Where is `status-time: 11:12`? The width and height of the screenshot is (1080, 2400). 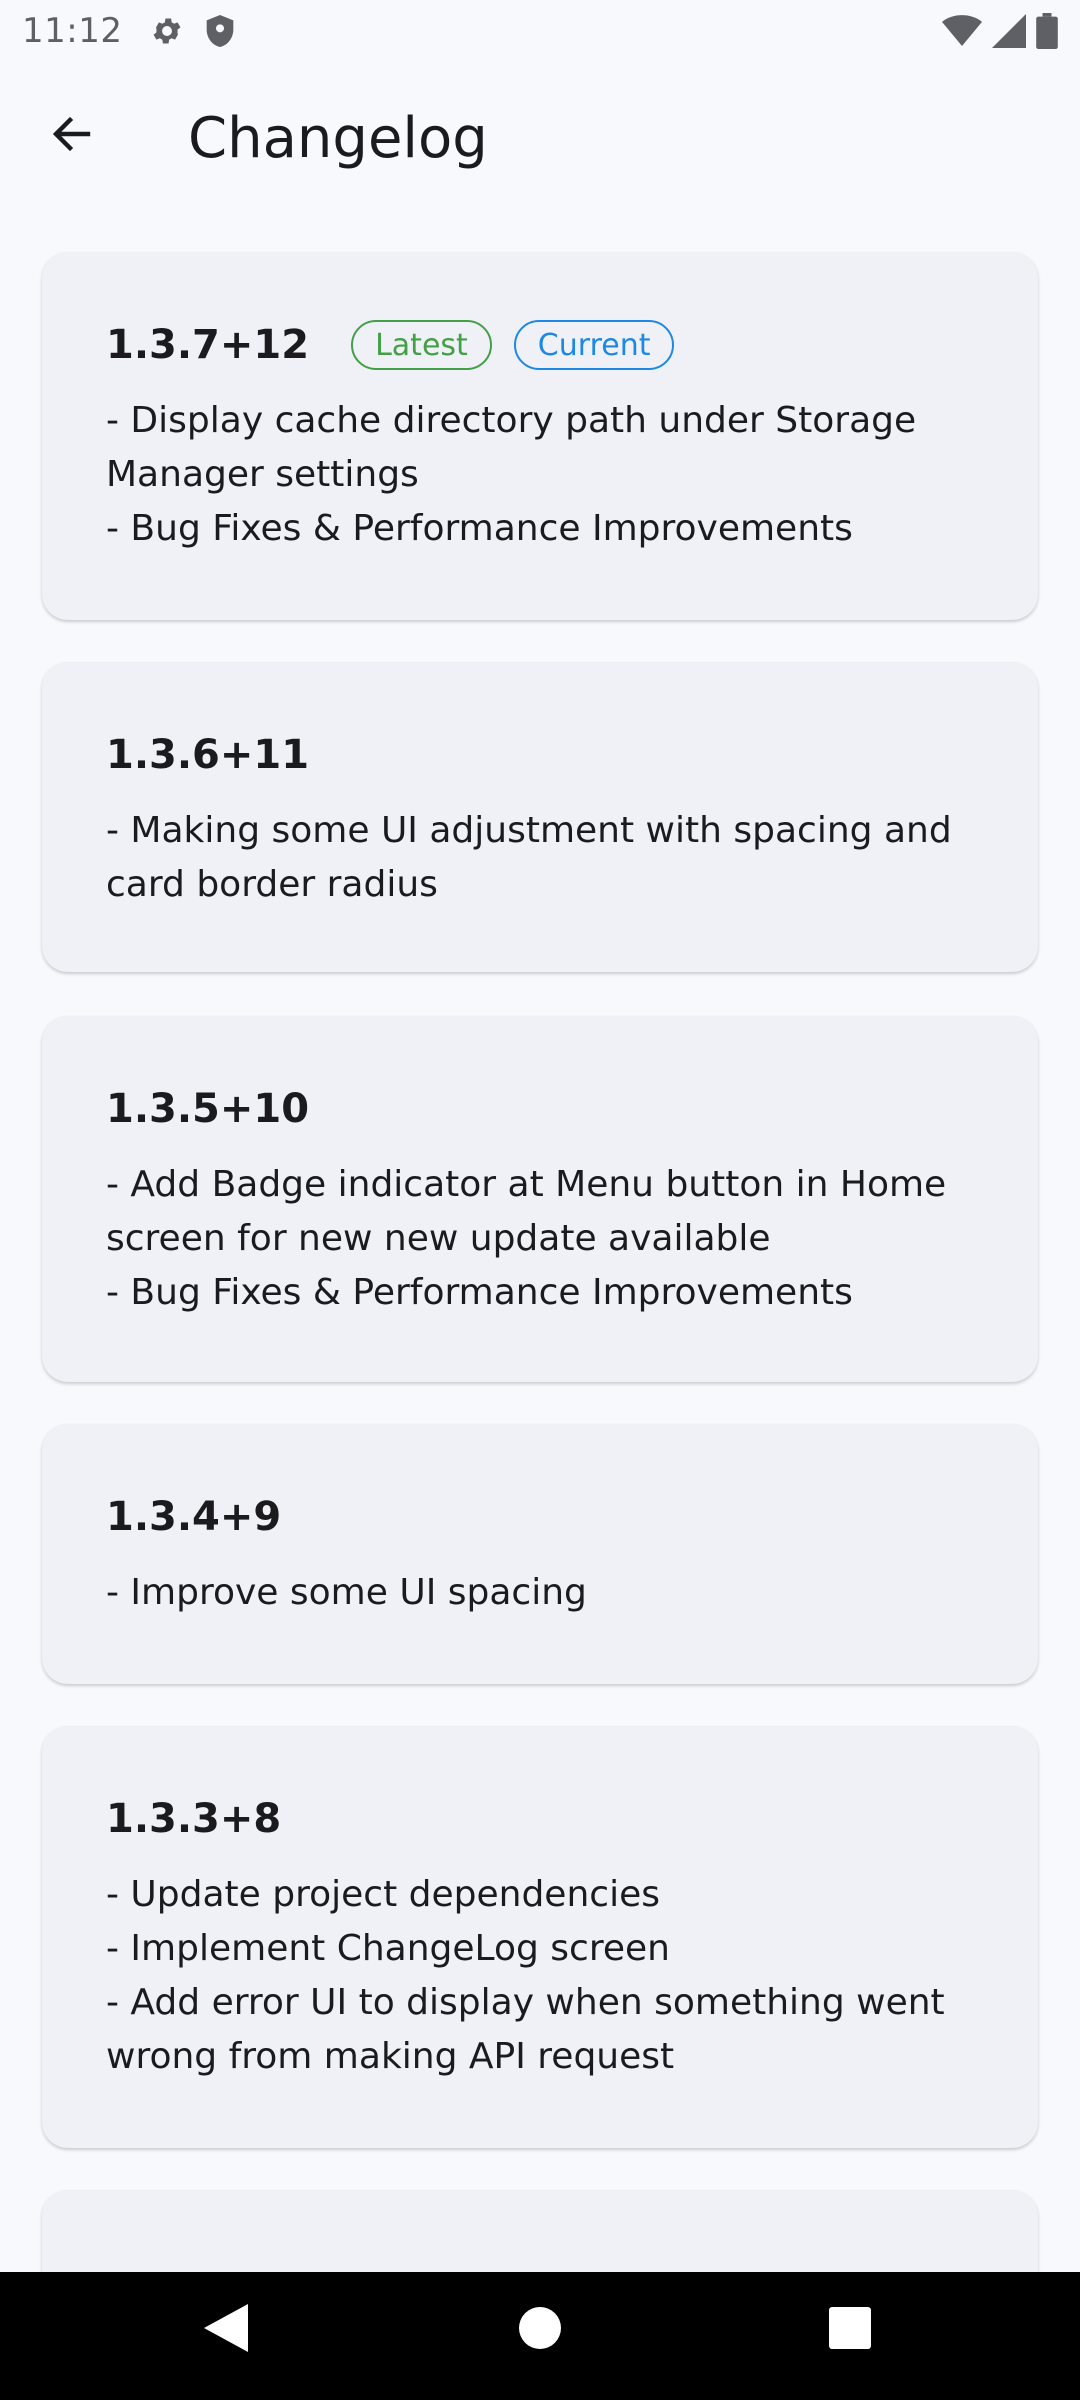
status-time: 11:12 is located at coordinates (72, 31).